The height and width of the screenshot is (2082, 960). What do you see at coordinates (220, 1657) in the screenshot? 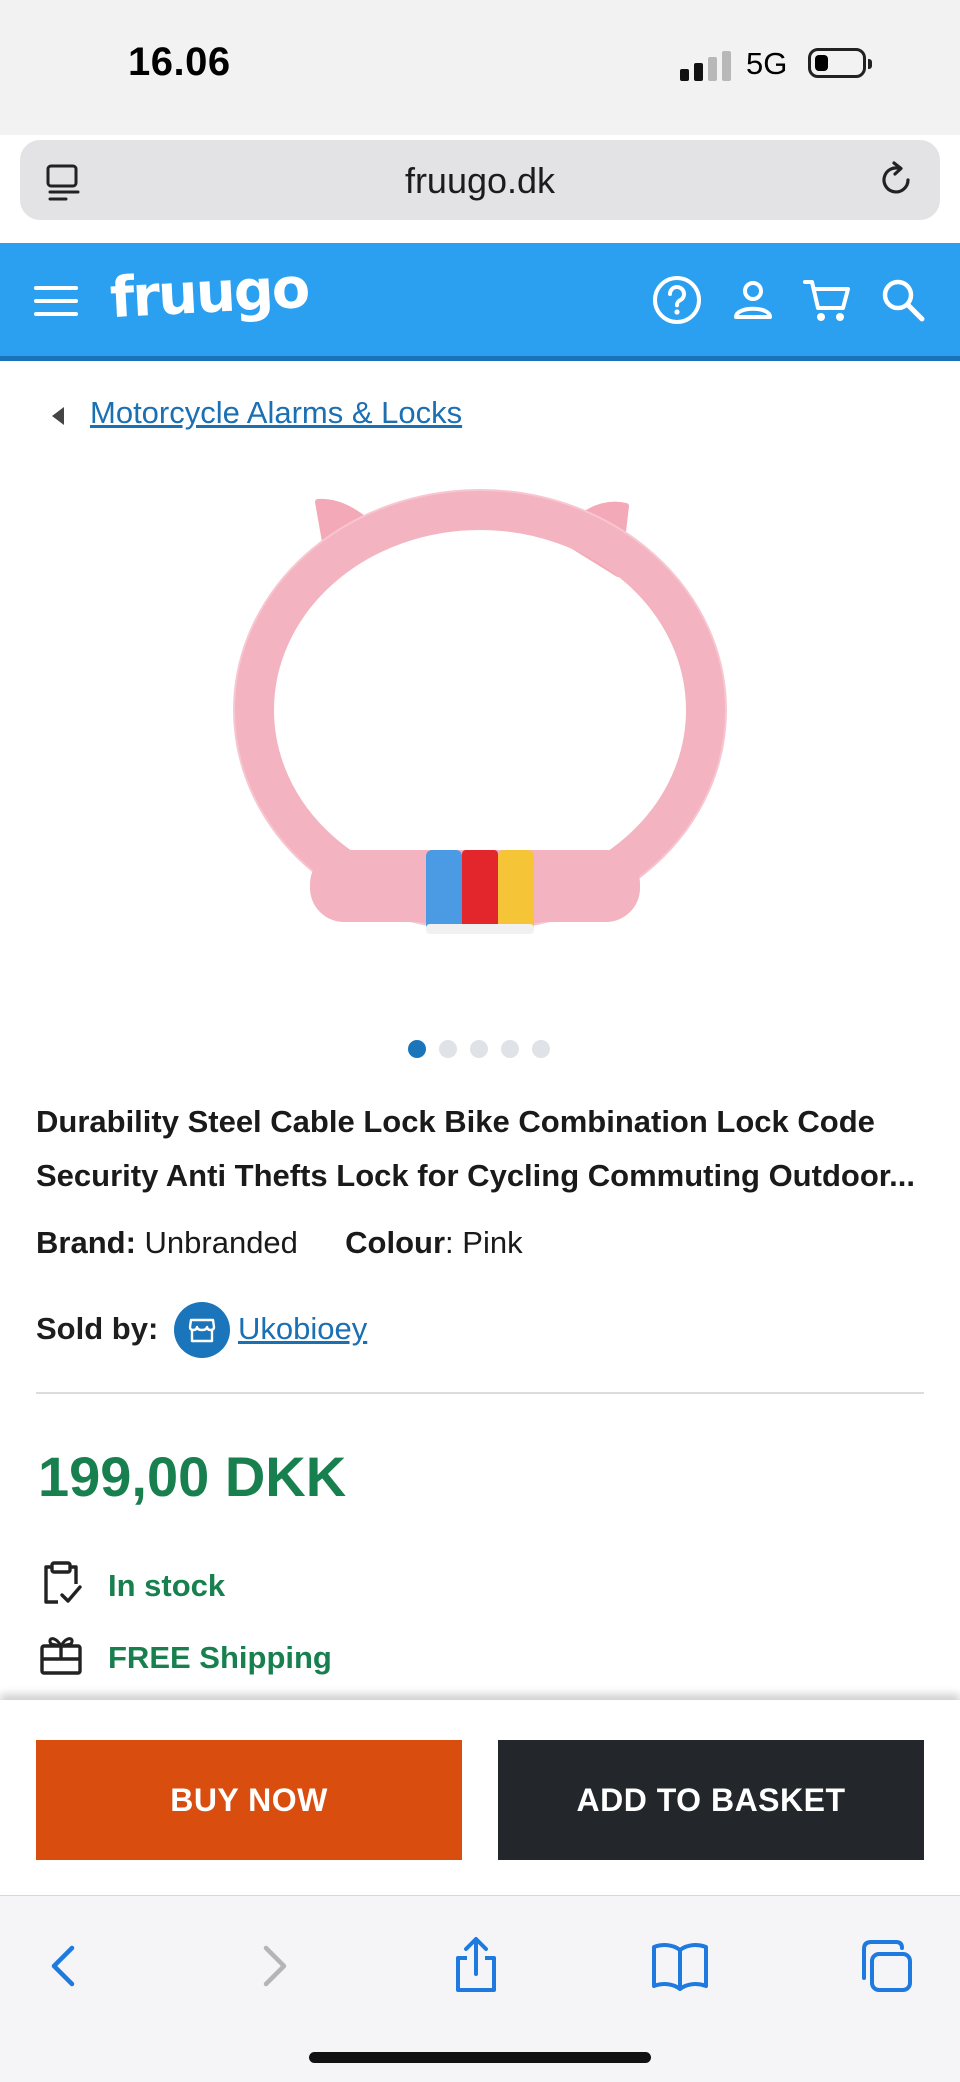
I see `shipping-text: FREE Shipping` at bounding box center [220, 1657].